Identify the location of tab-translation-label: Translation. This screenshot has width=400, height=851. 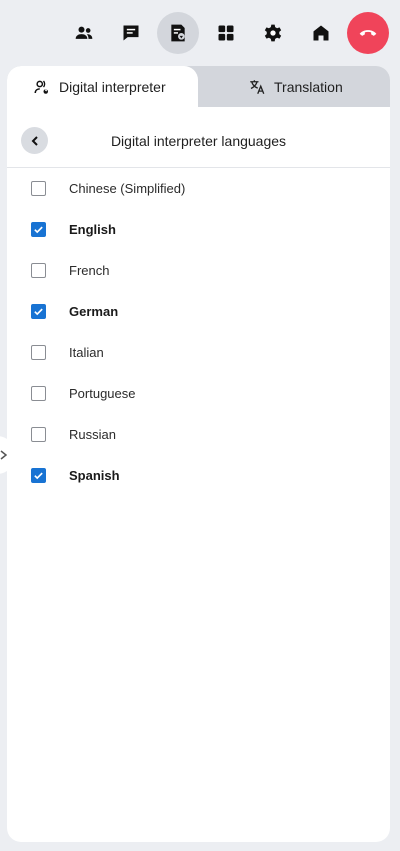
(308, 86).